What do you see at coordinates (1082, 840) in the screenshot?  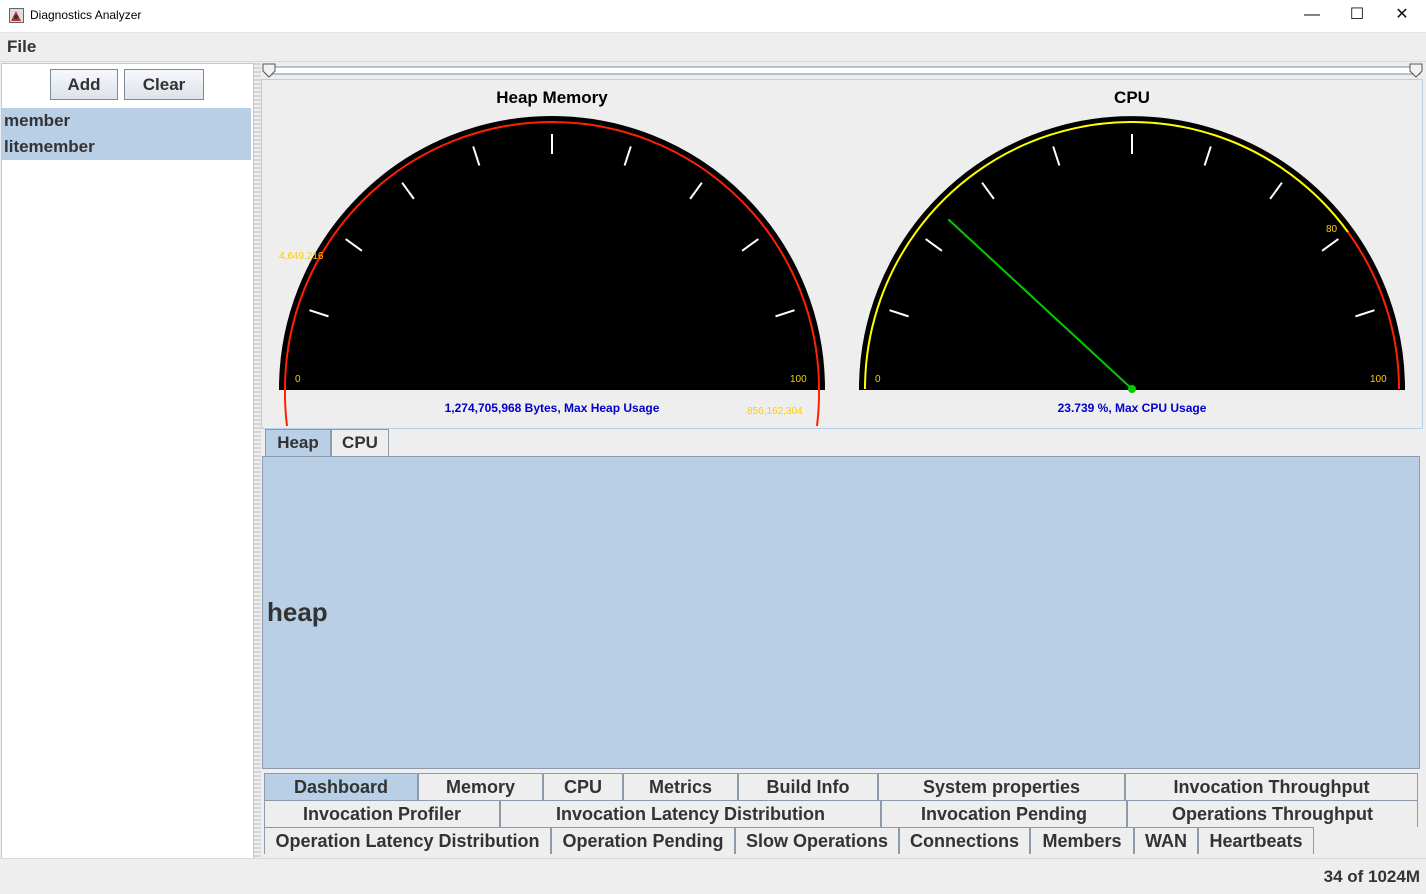 I see `tab-members: Members` at bounding box center [1082, 840].